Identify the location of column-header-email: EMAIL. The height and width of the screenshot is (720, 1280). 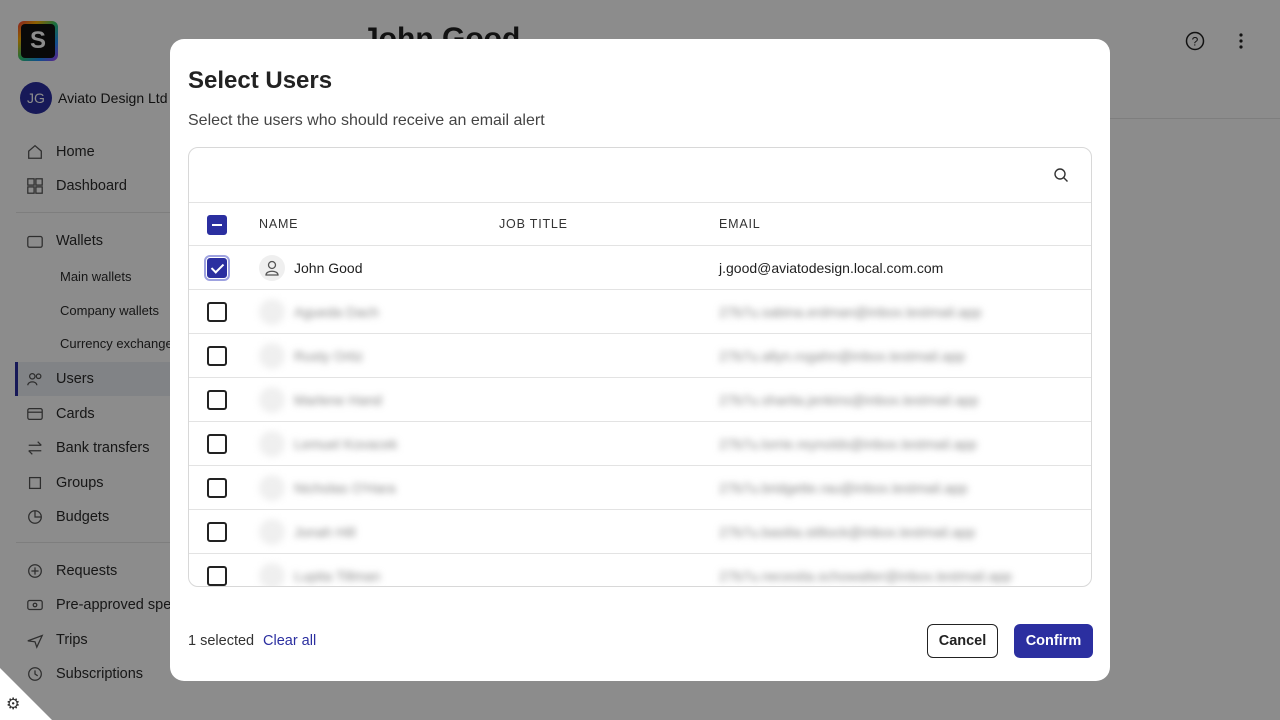
(740, 224).